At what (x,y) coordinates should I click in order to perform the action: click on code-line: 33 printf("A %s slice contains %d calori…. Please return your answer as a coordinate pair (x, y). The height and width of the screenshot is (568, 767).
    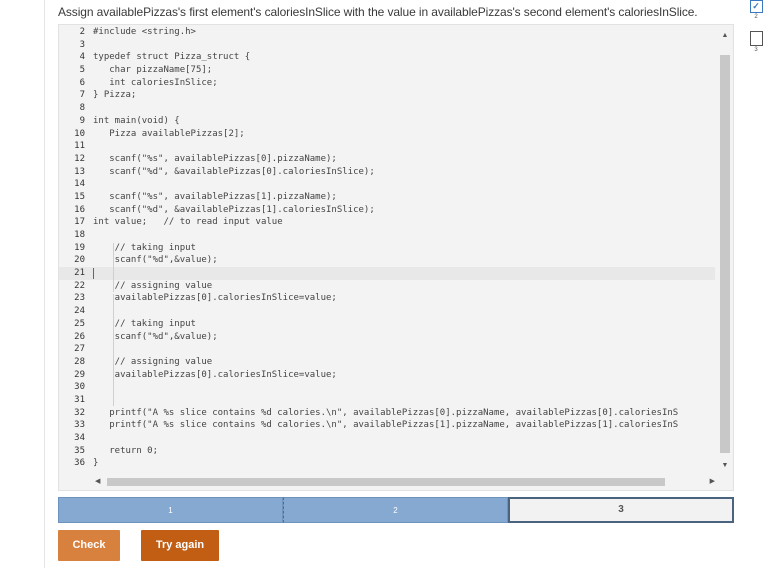
    Looking at the image, I should click on (387, 425).